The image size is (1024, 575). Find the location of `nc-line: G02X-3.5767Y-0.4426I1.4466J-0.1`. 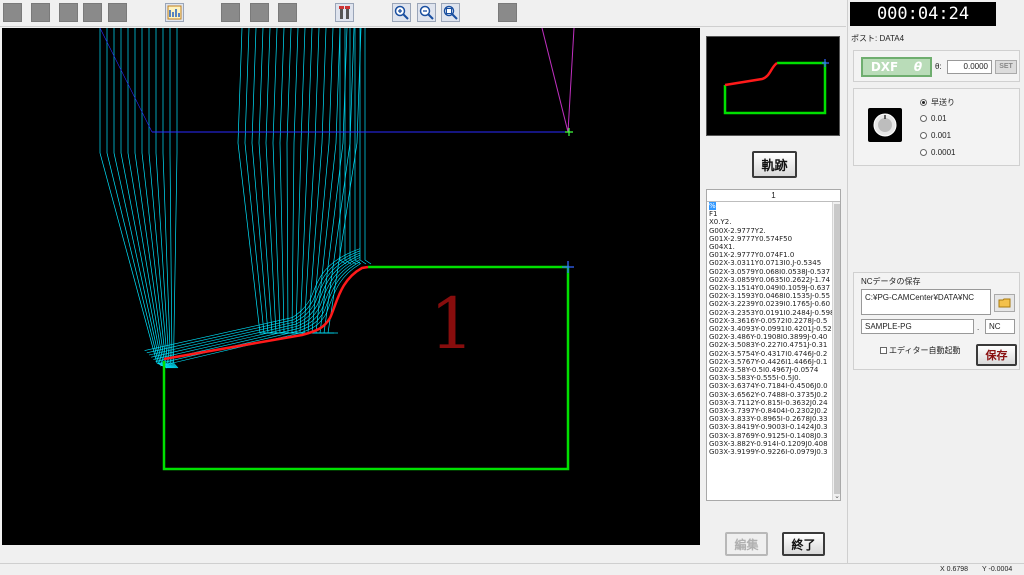

nc-line: G02X-3.5767Y-0.4426I1.4466J-0.1 is located at coordinates (771, 362).